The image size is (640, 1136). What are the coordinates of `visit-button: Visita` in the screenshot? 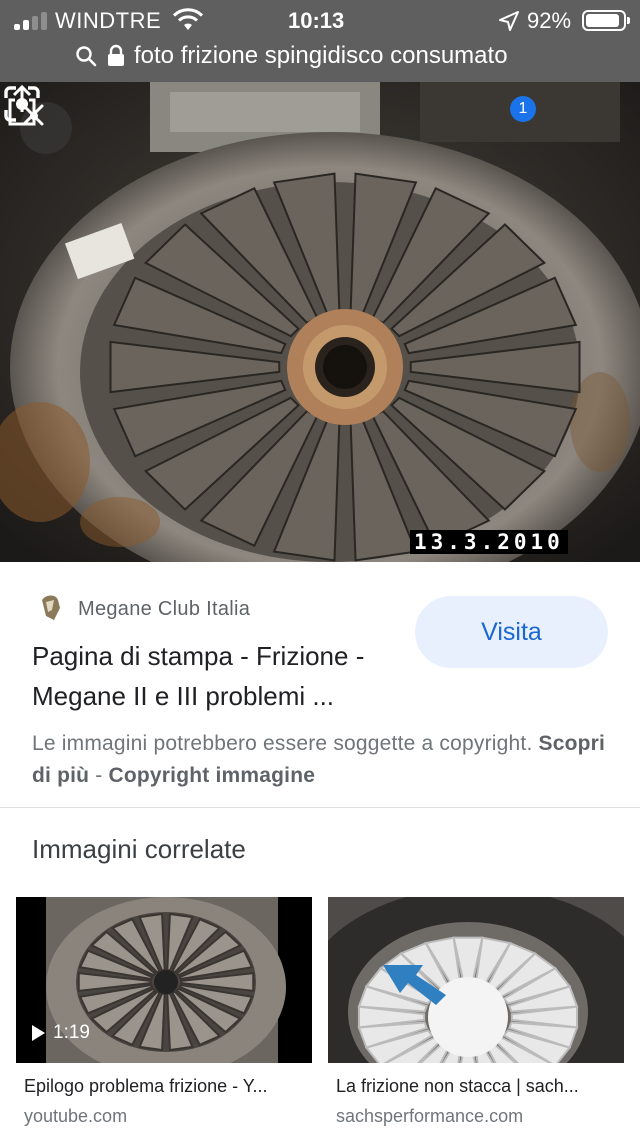 It's located at (511, 632).